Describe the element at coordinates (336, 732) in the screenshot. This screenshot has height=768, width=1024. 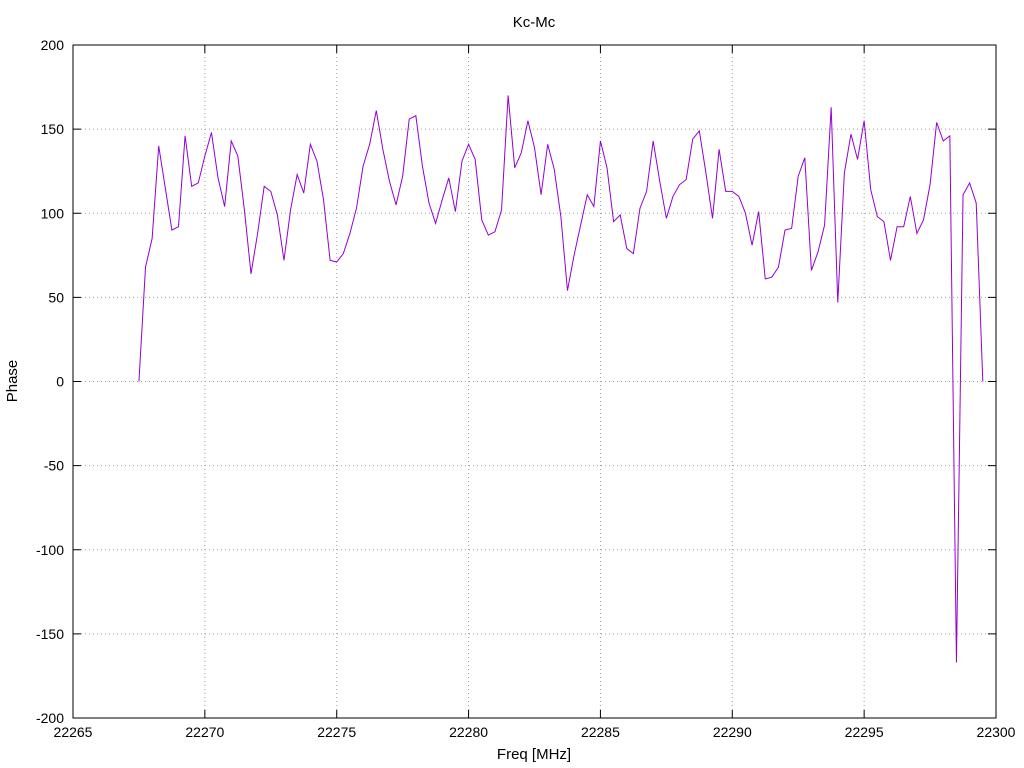
I see `x-tick-label: 22275` at that location.